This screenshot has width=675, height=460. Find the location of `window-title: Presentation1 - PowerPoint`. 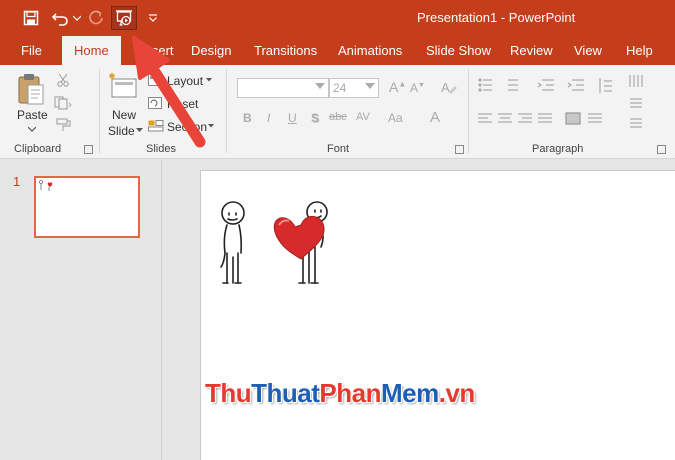

window-title: Presentation1 - PowerPoint is located at coordinates (496, 17).